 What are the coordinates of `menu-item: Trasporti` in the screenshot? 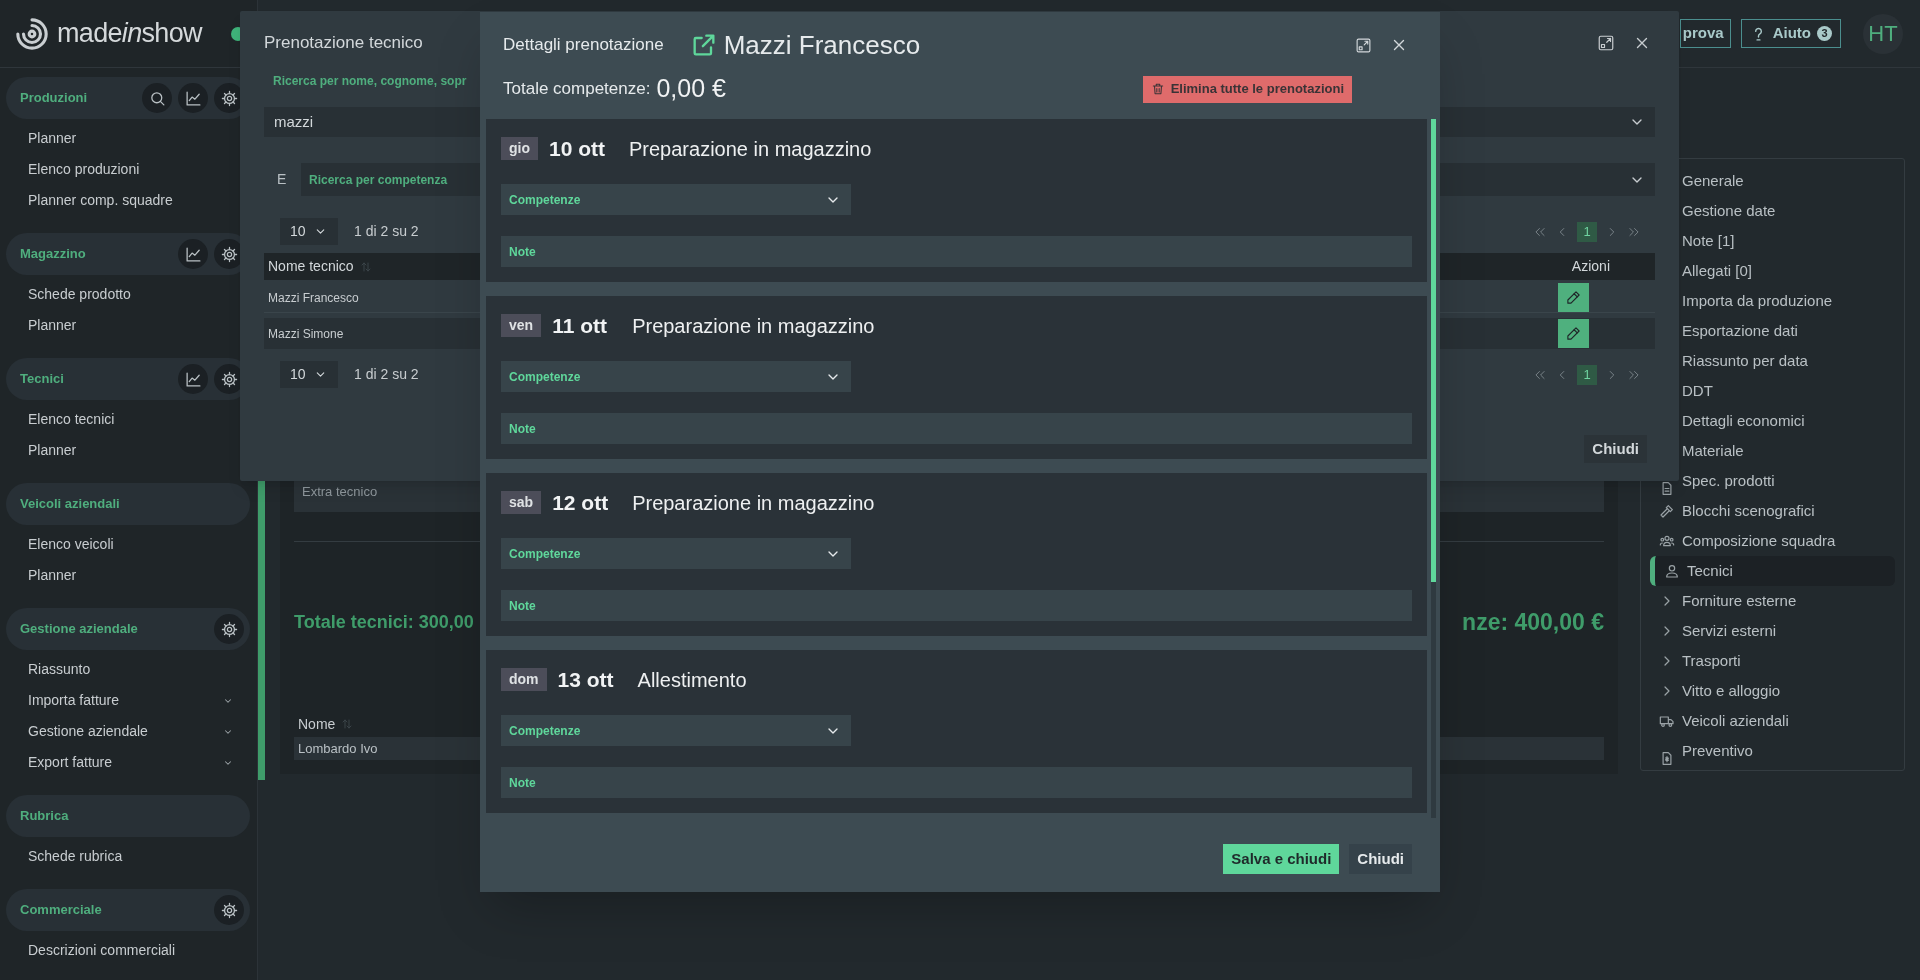 It's located at (1772, 661).